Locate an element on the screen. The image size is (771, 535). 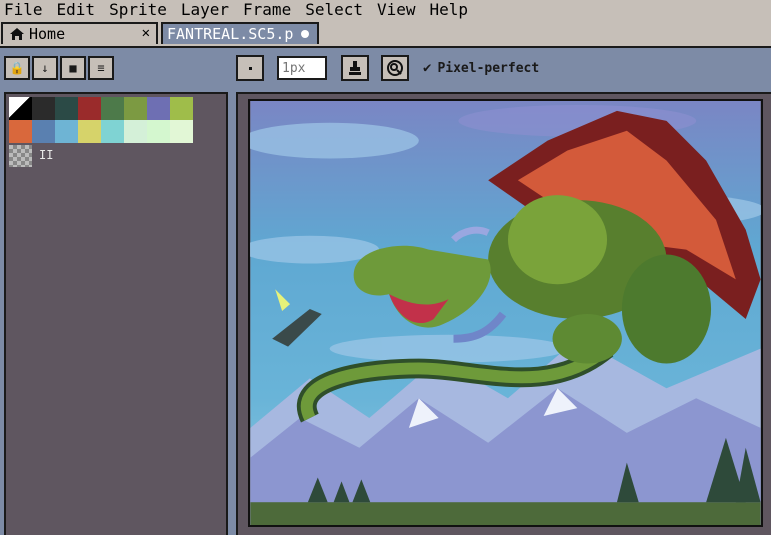
brush-size-input is located at coordinates (302, 68).